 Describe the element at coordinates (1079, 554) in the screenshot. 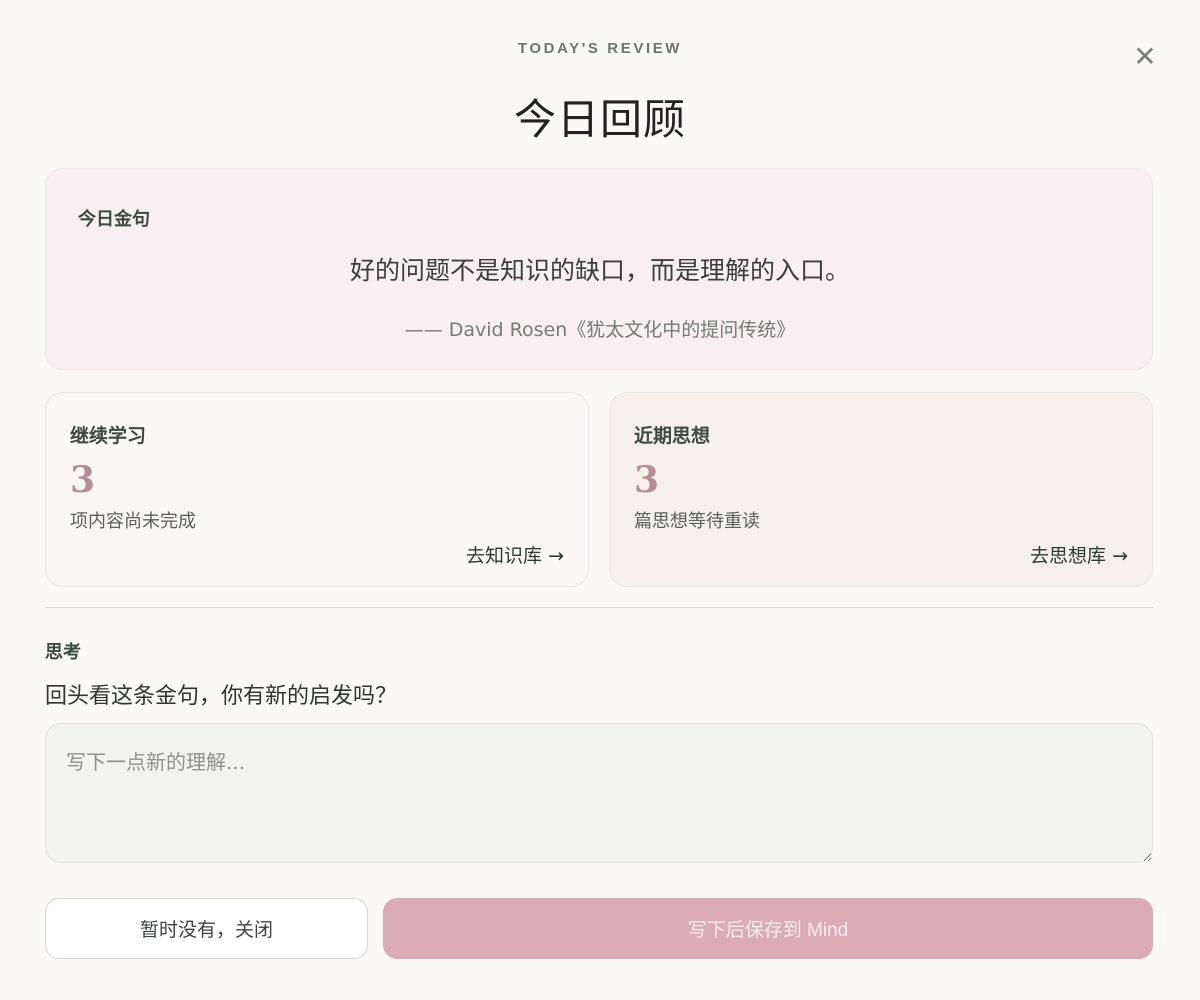

I see `go-to-thoughts-link: 去思想库 →` at that location.